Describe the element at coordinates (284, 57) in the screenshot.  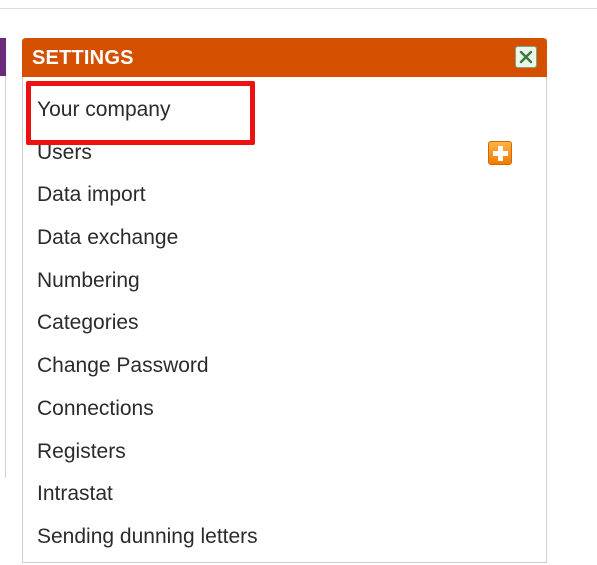
I see `settings-header: SETTINGS` at that location.